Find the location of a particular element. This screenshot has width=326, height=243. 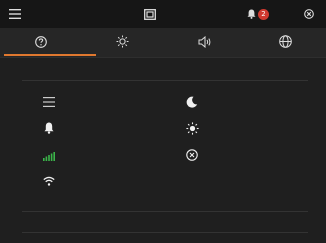

wifi-option is located at coordinates (49, 181).